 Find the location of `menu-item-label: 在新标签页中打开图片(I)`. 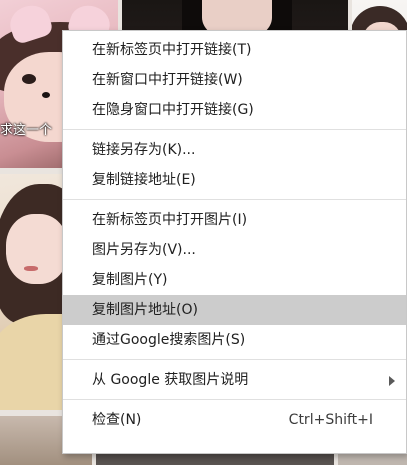

menu-item-label: 在新标签页中打开图片(I) is located at coordinates (170, 220).